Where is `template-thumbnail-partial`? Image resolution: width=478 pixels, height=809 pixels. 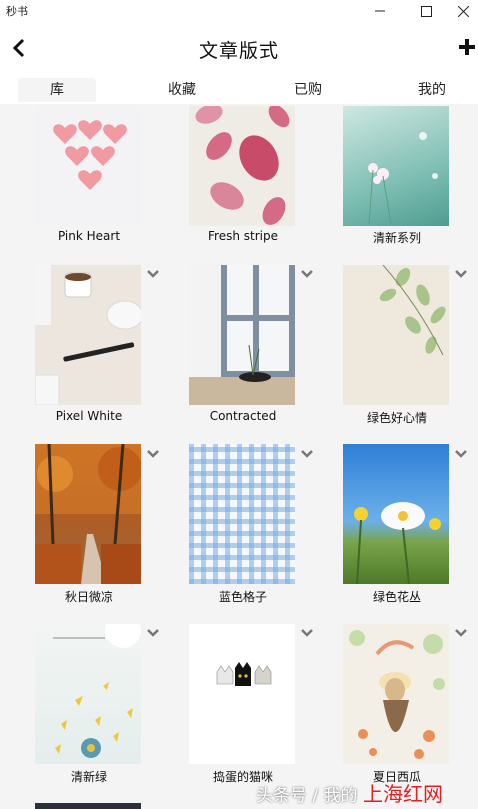 template-thumbnail-partial is located at coordinates (88, 806).